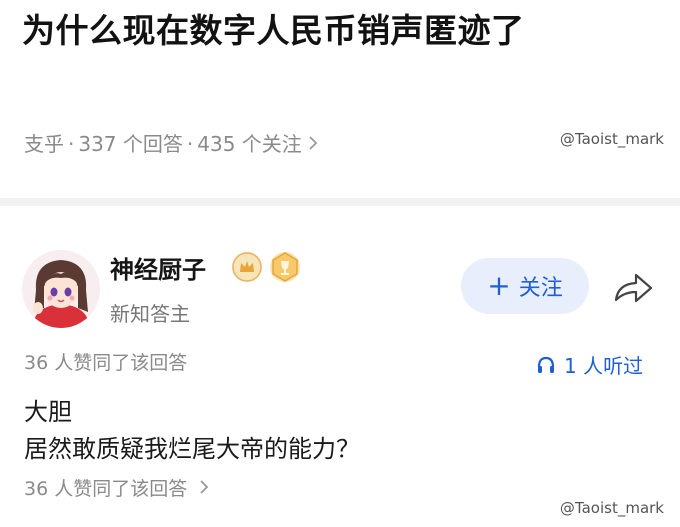 Image resolution: width=680 pixels, height=527 pixels. What do you see at coordinates (546, 364) in the screenshot?
I see `headphones-icon` at bounding box center [546, 364].